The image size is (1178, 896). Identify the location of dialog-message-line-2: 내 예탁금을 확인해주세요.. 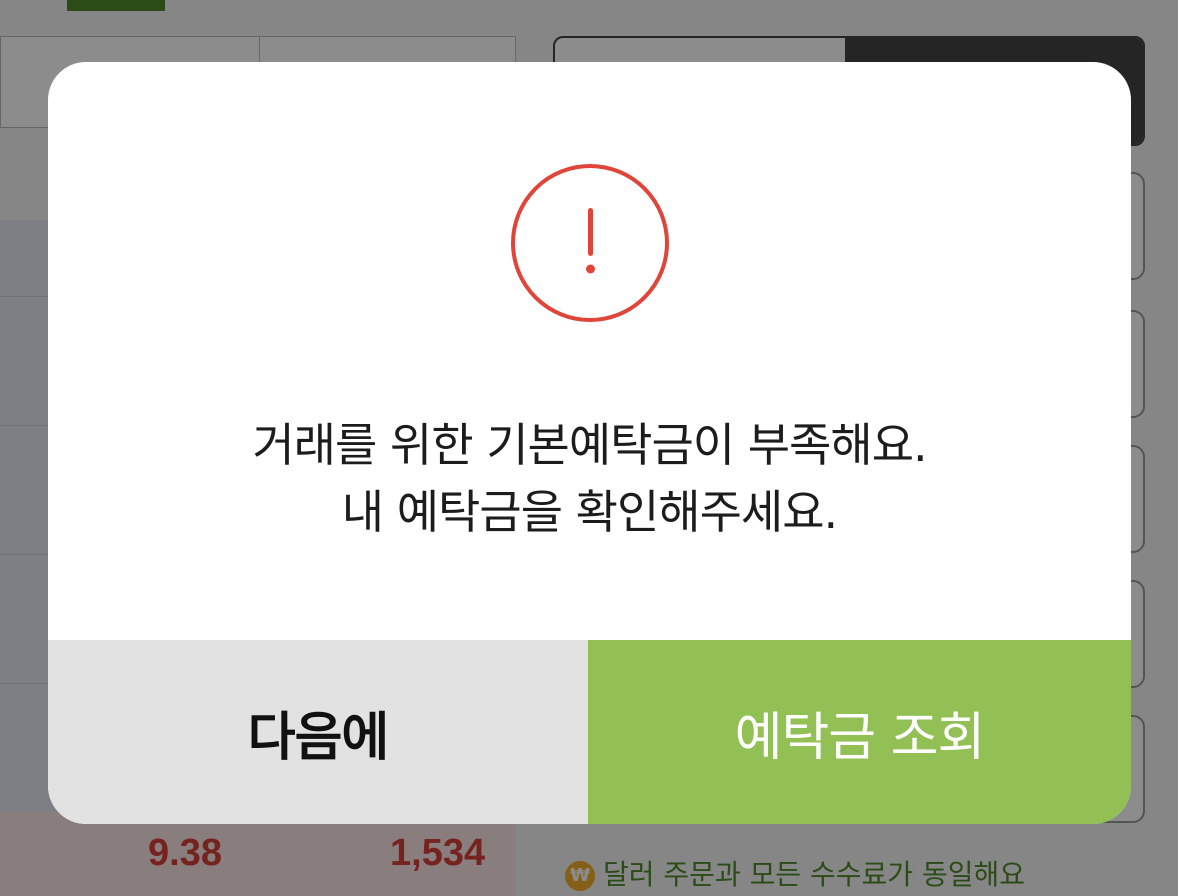
(589, 512).